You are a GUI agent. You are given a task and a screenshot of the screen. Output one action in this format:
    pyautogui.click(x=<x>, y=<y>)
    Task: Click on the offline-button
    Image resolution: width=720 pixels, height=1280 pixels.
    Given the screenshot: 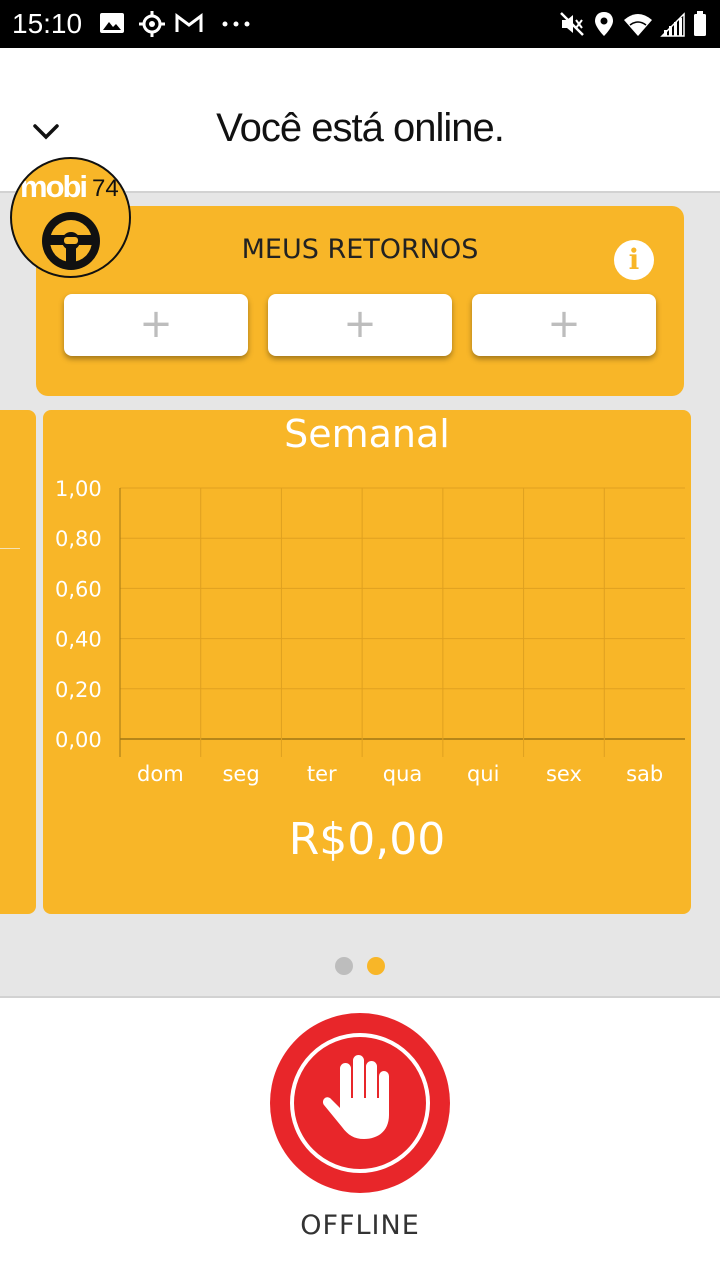 What is the action you would take?
    pyautogui.click(x=360, y=1103)
    